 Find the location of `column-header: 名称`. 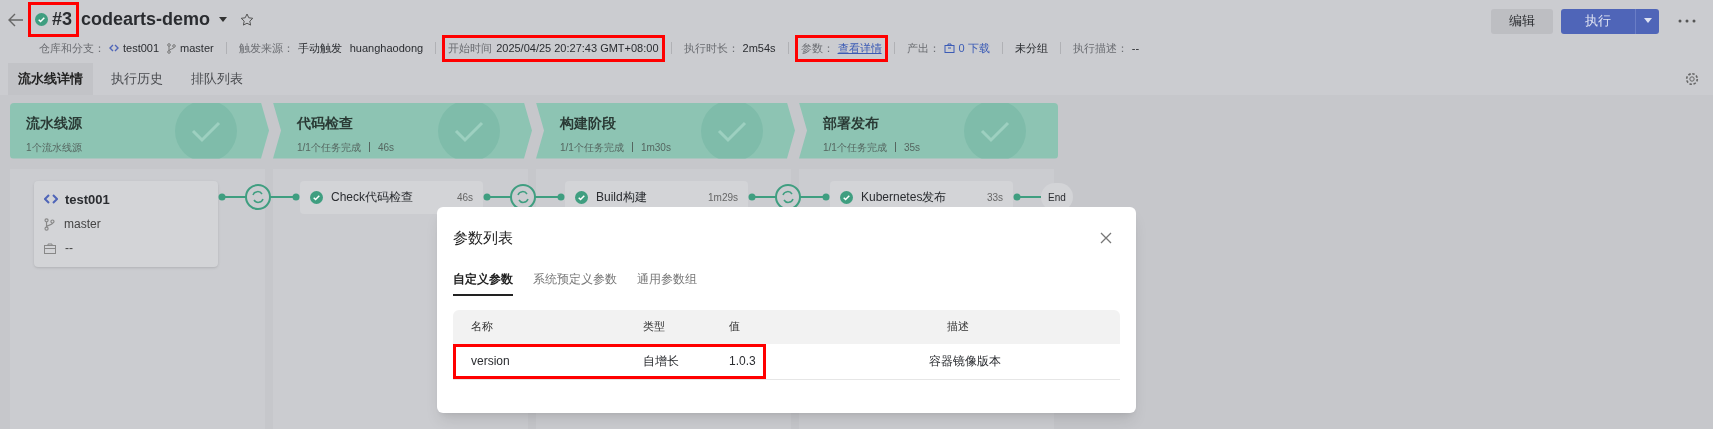

column-header: 名称 is located at coordinates (482, 327).